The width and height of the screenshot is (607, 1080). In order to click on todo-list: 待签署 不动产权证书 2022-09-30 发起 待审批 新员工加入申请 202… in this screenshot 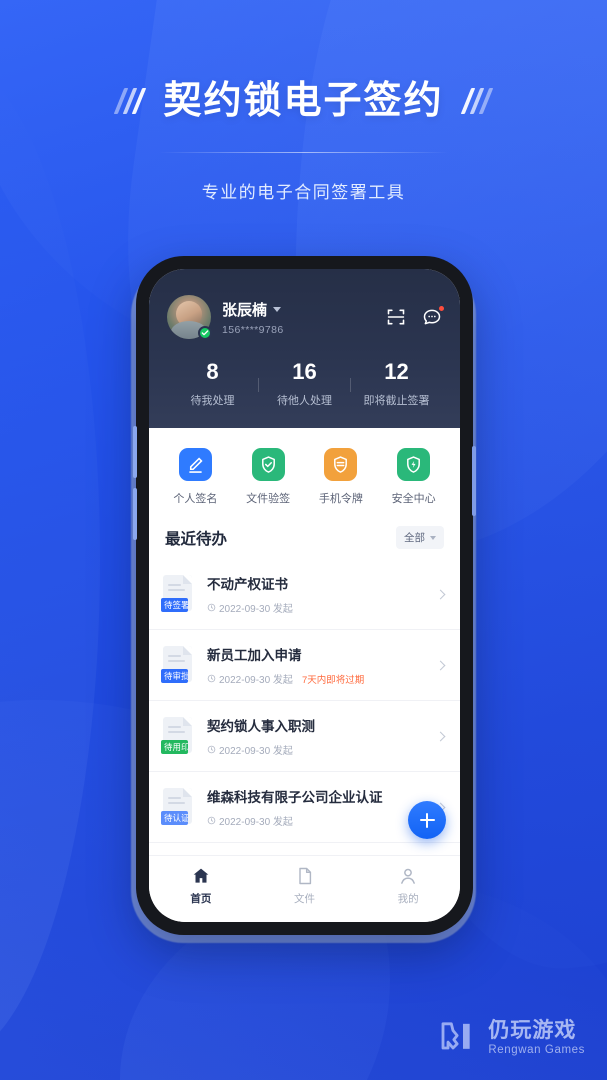, I will do `click(304, 707)`.